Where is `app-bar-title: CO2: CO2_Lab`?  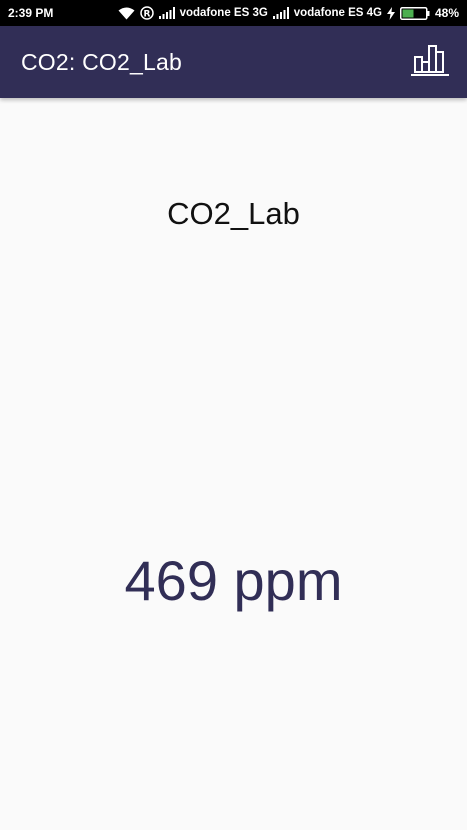
app-bar-title: CO2: CO2_Lab is located at coordinates (101, 61).